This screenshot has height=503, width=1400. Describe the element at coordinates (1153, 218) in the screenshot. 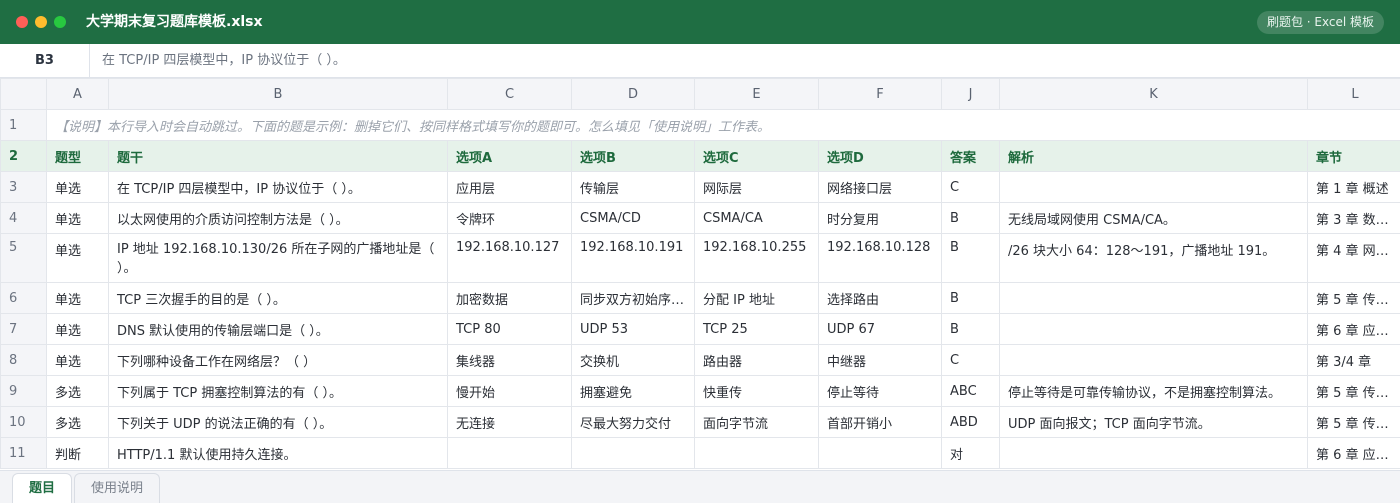

I see `cell-k: 无线局域网使用 CSMA/CA。` at that location.